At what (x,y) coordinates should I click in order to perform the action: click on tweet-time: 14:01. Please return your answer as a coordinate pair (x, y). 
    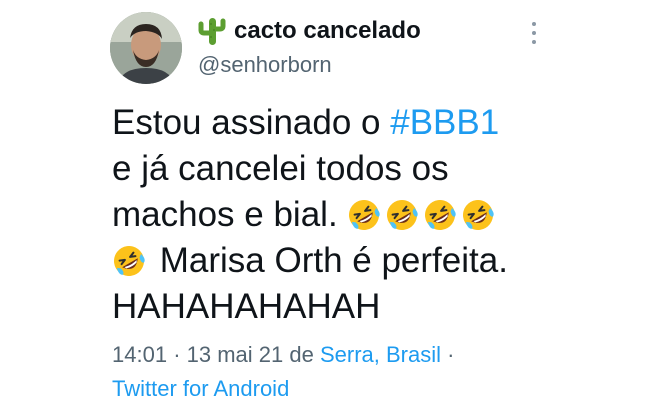
    Looking at the image, I should click on (139, 354).